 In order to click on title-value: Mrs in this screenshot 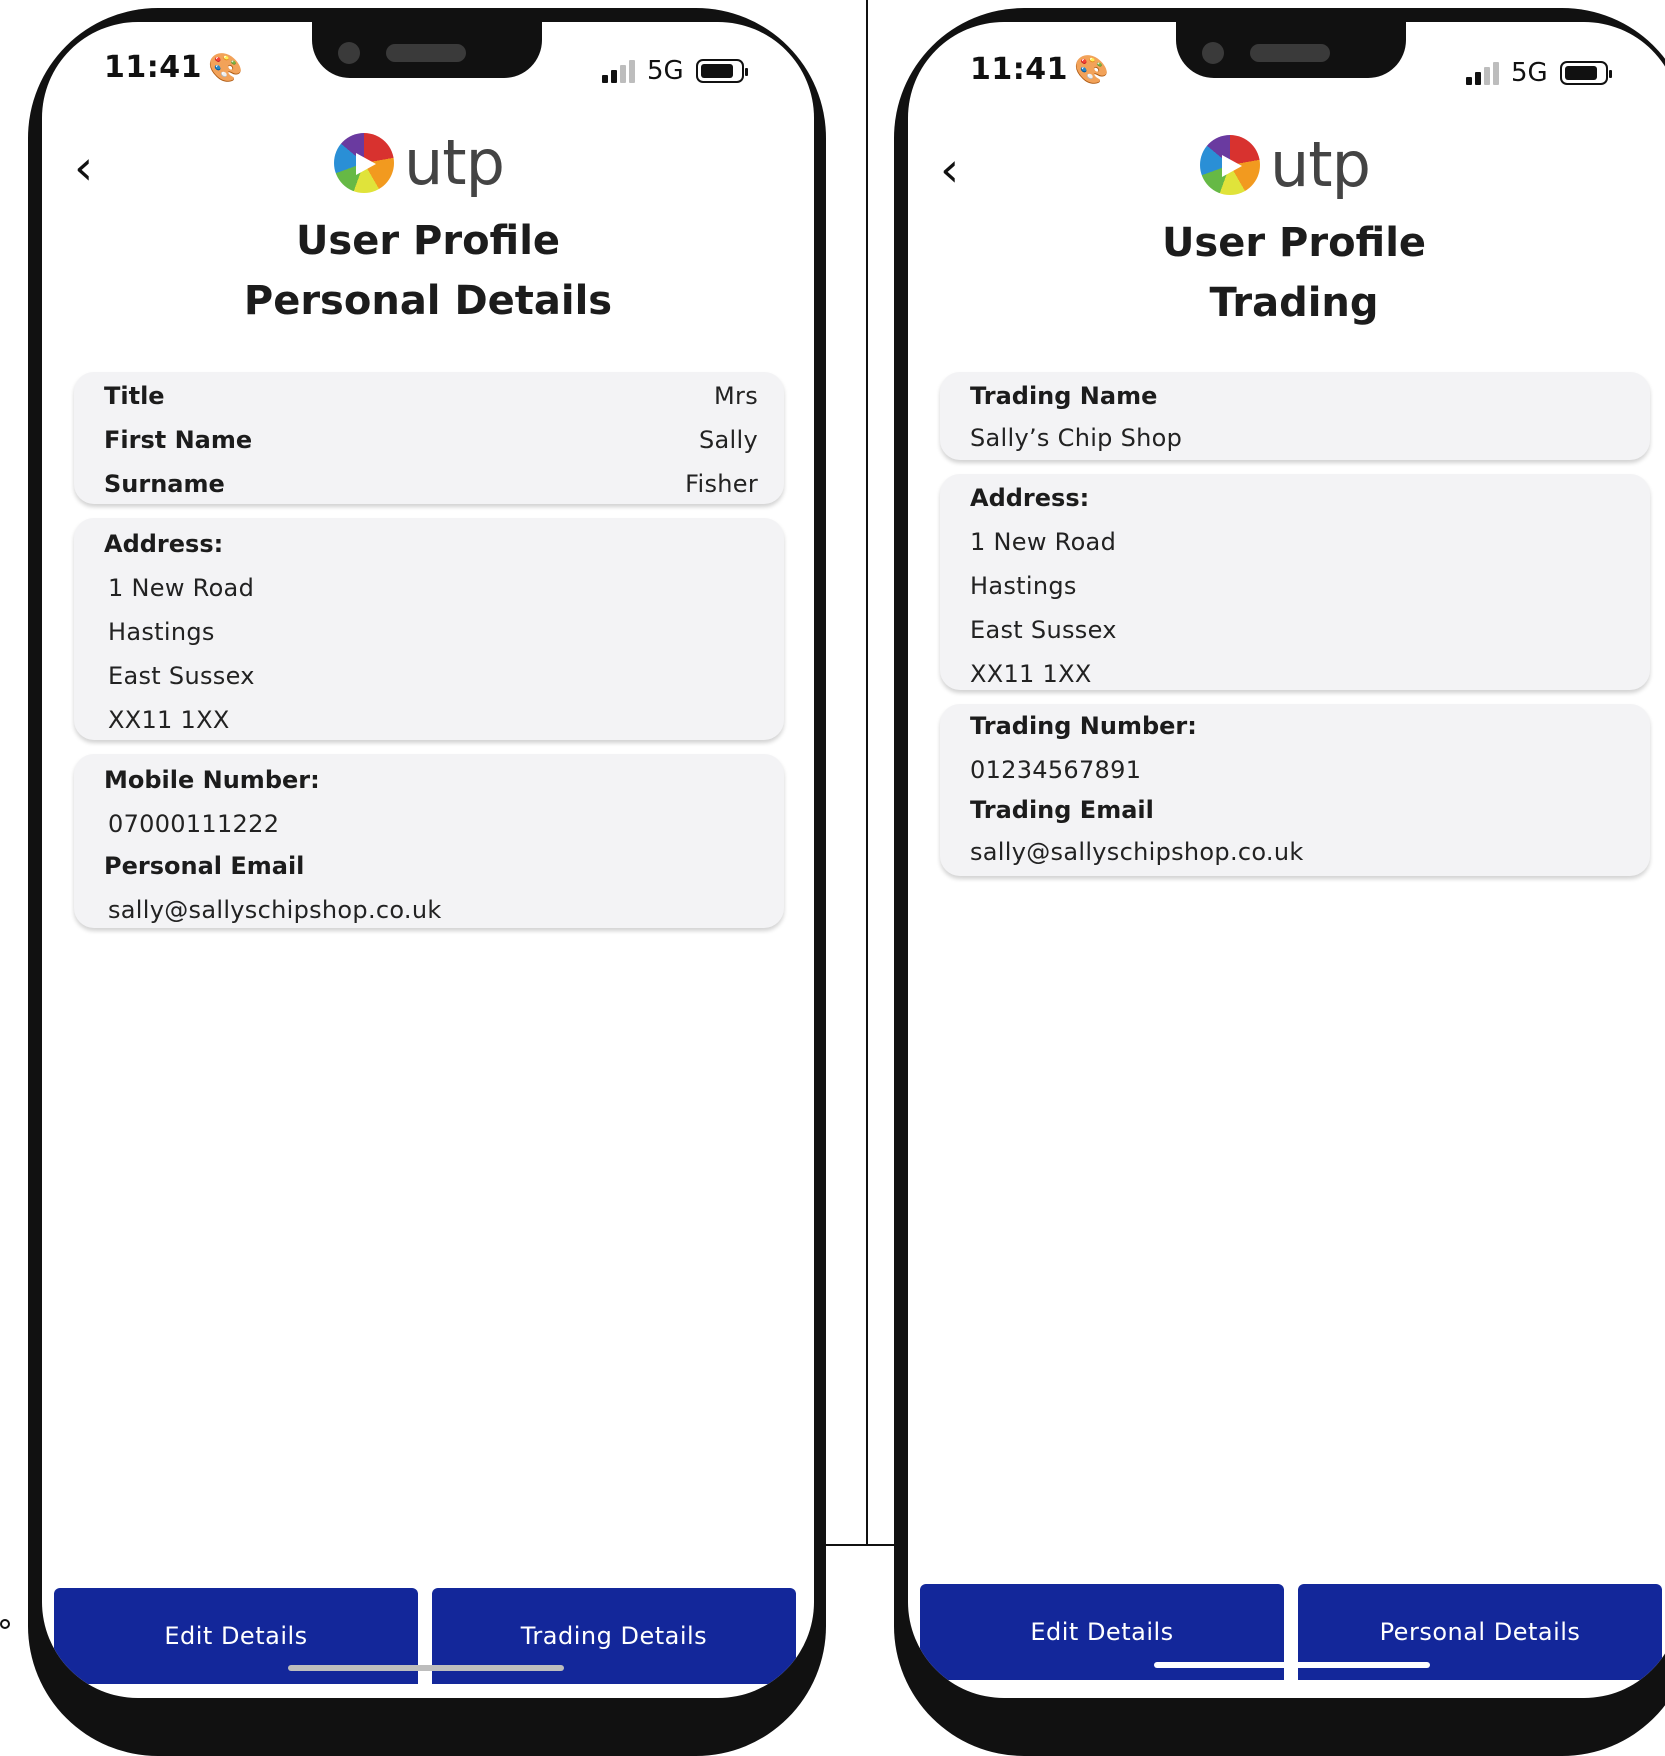, I will do `click(736, 396)`.